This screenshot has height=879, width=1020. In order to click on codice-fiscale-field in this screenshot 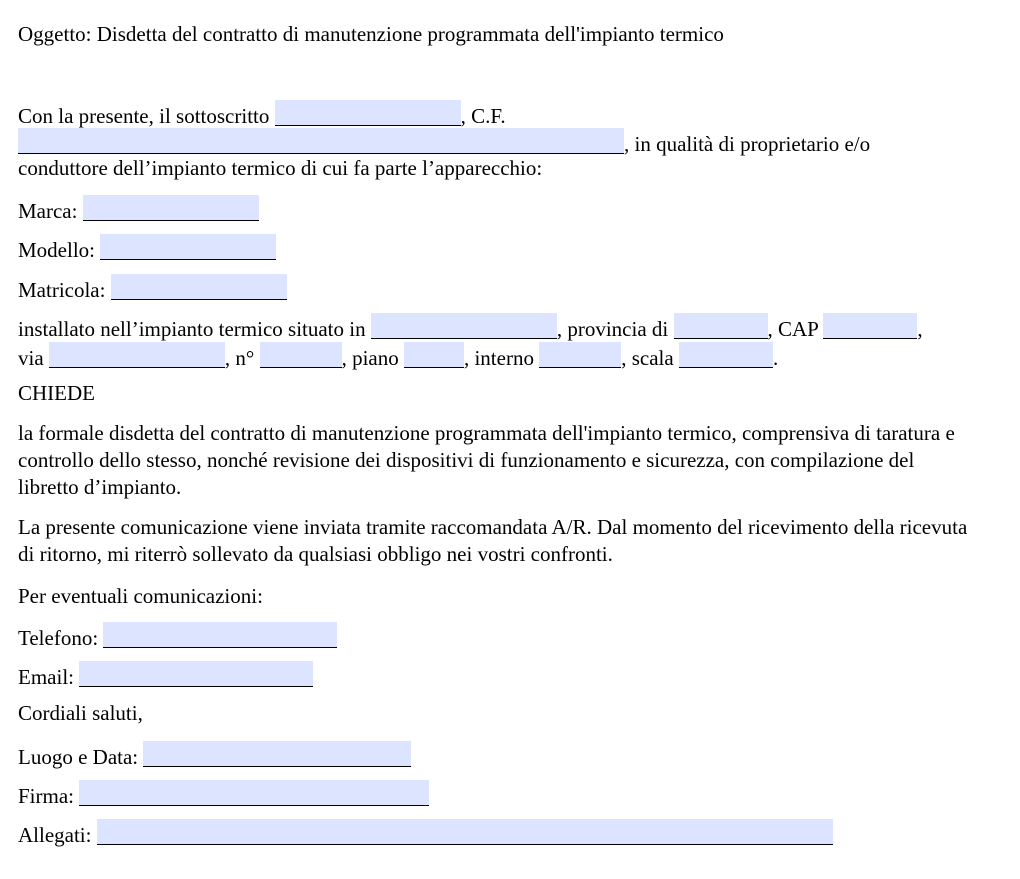, I will do `click(321, 141)`.